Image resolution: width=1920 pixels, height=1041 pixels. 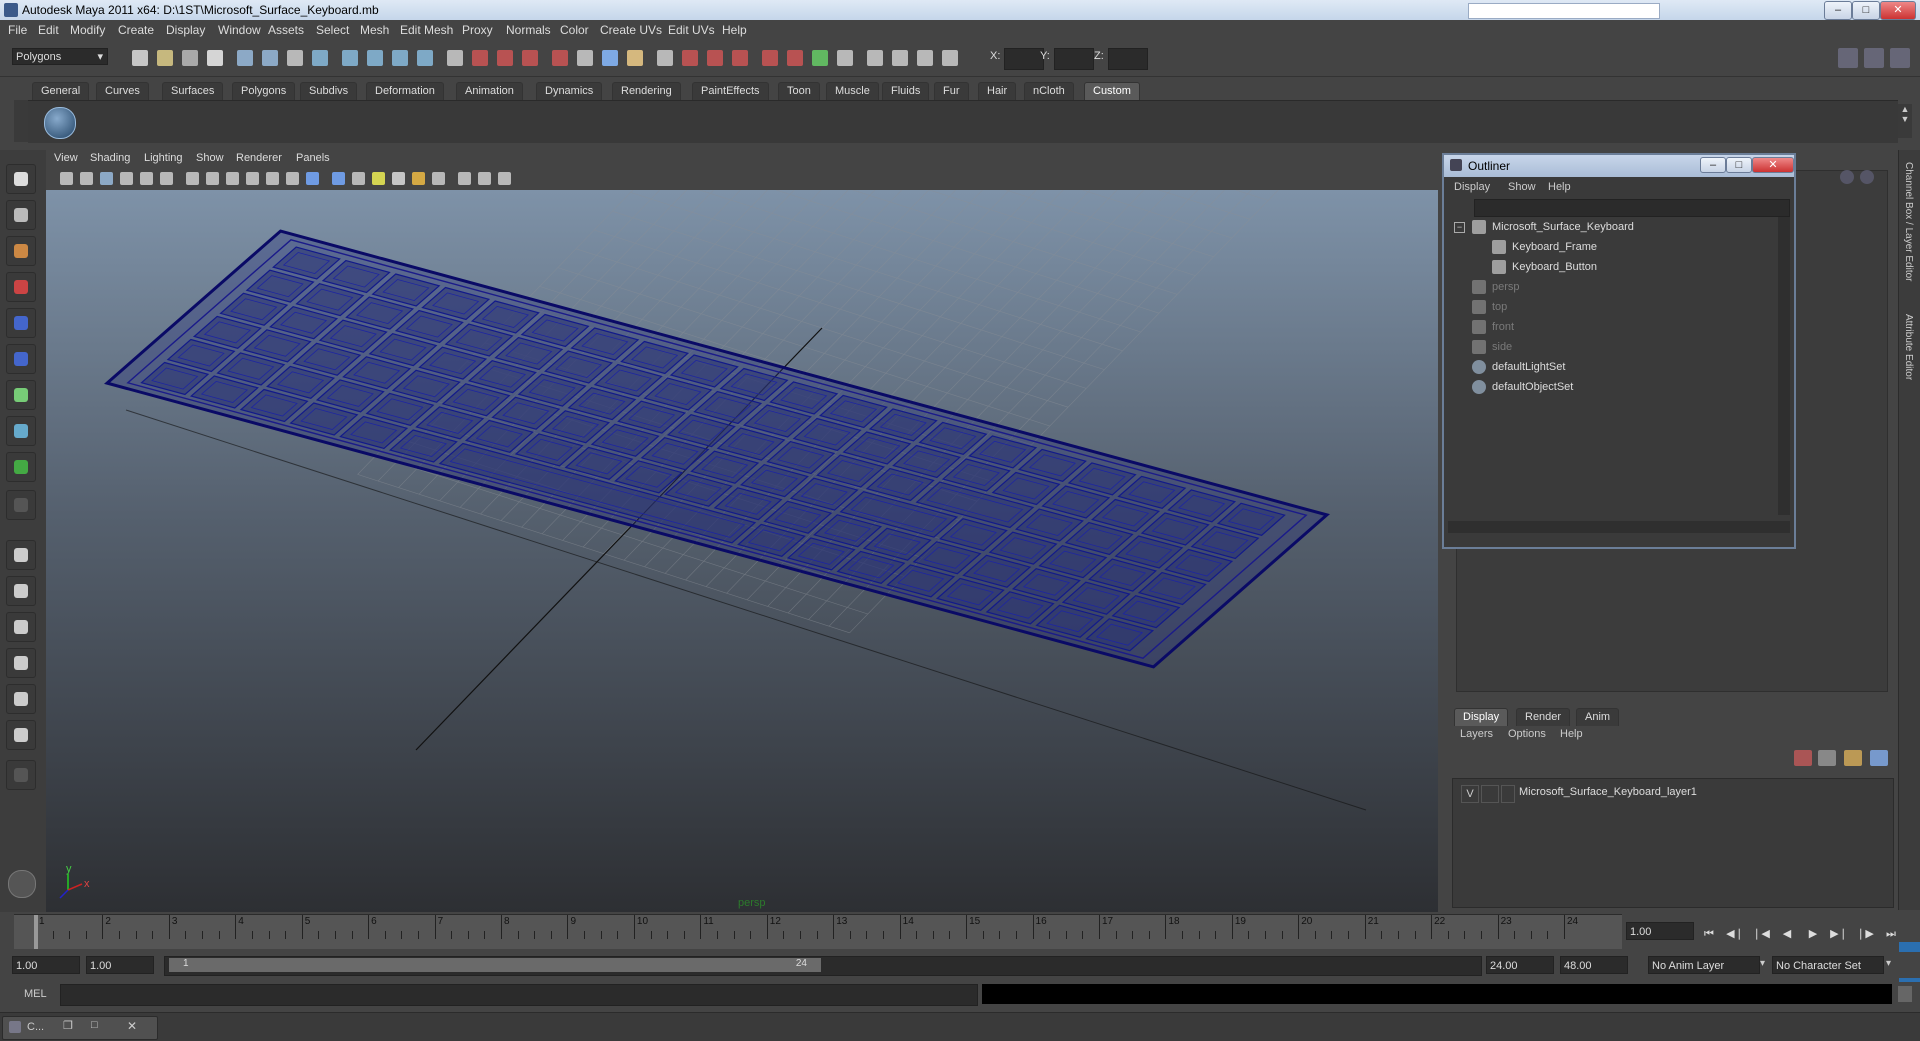 What do you see at coordinates (264, 91) in the screenshot?
I see `shelf-tab-polygons: Polygons` at bounding box center [264, 91].